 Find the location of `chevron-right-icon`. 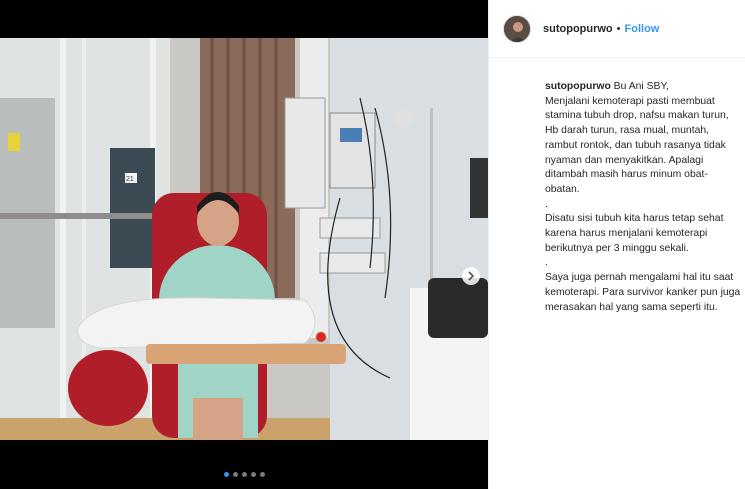

chevron-right-icon is located at coordinates (471, 276).